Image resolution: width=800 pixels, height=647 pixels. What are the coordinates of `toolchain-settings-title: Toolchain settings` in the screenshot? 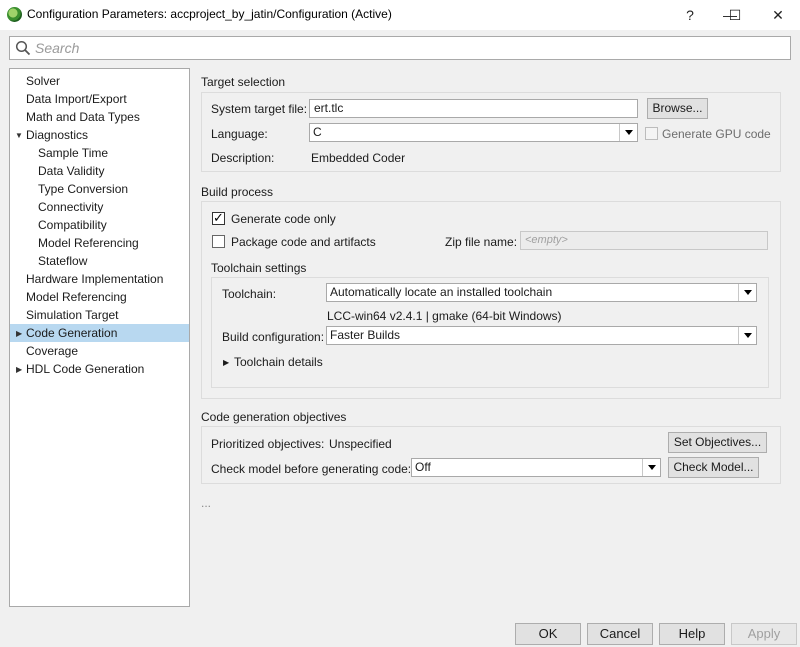 It's located at (259, 268).